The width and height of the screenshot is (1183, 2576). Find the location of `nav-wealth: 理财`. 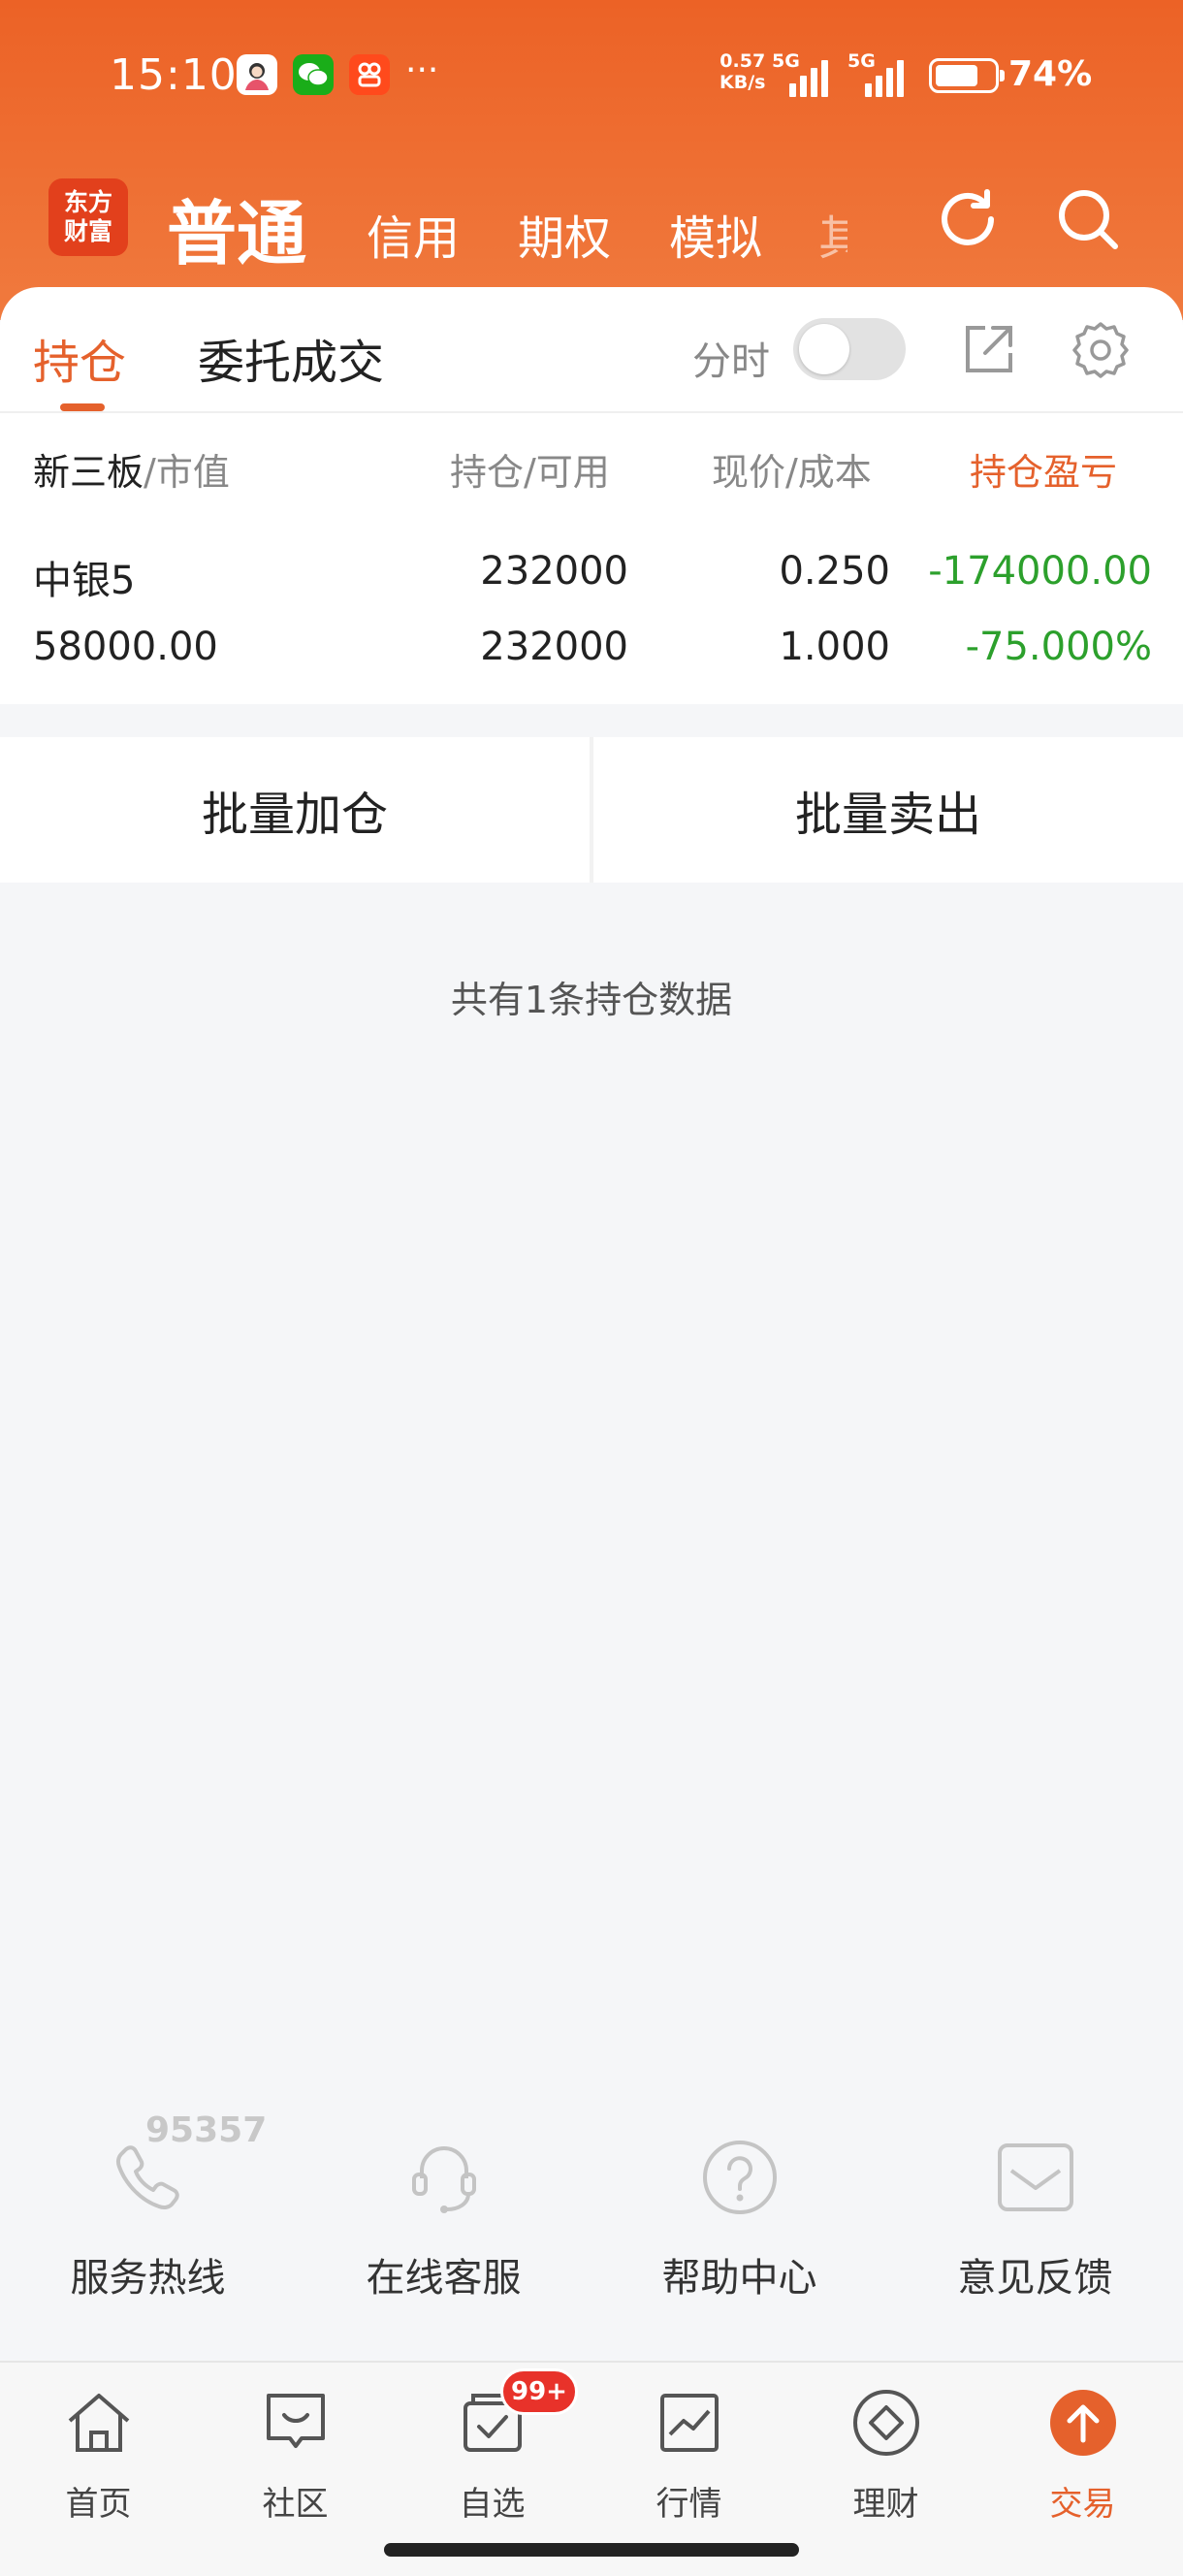

nav-wealth: 理财 is located at coordinates (885, 2453).